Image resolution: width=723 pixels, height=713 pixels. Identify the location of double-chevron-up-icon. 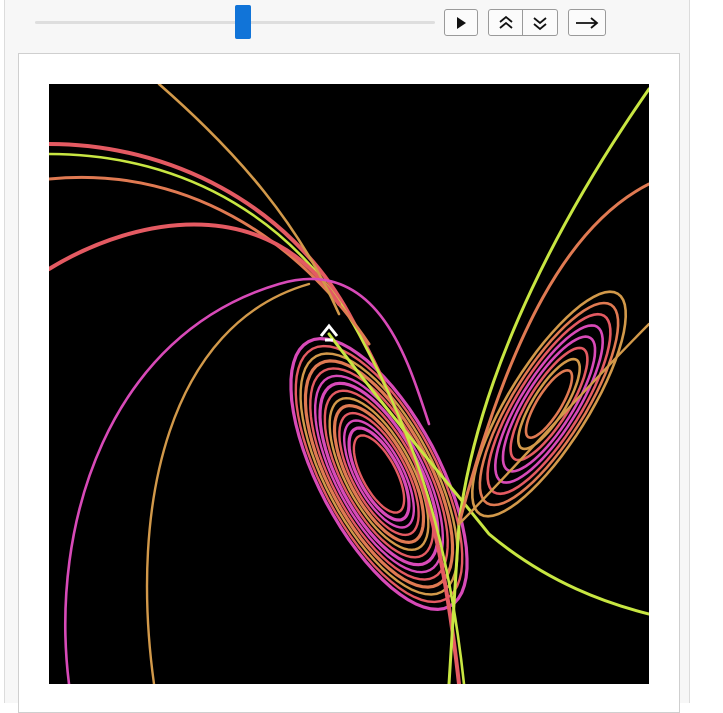
(505, 22).